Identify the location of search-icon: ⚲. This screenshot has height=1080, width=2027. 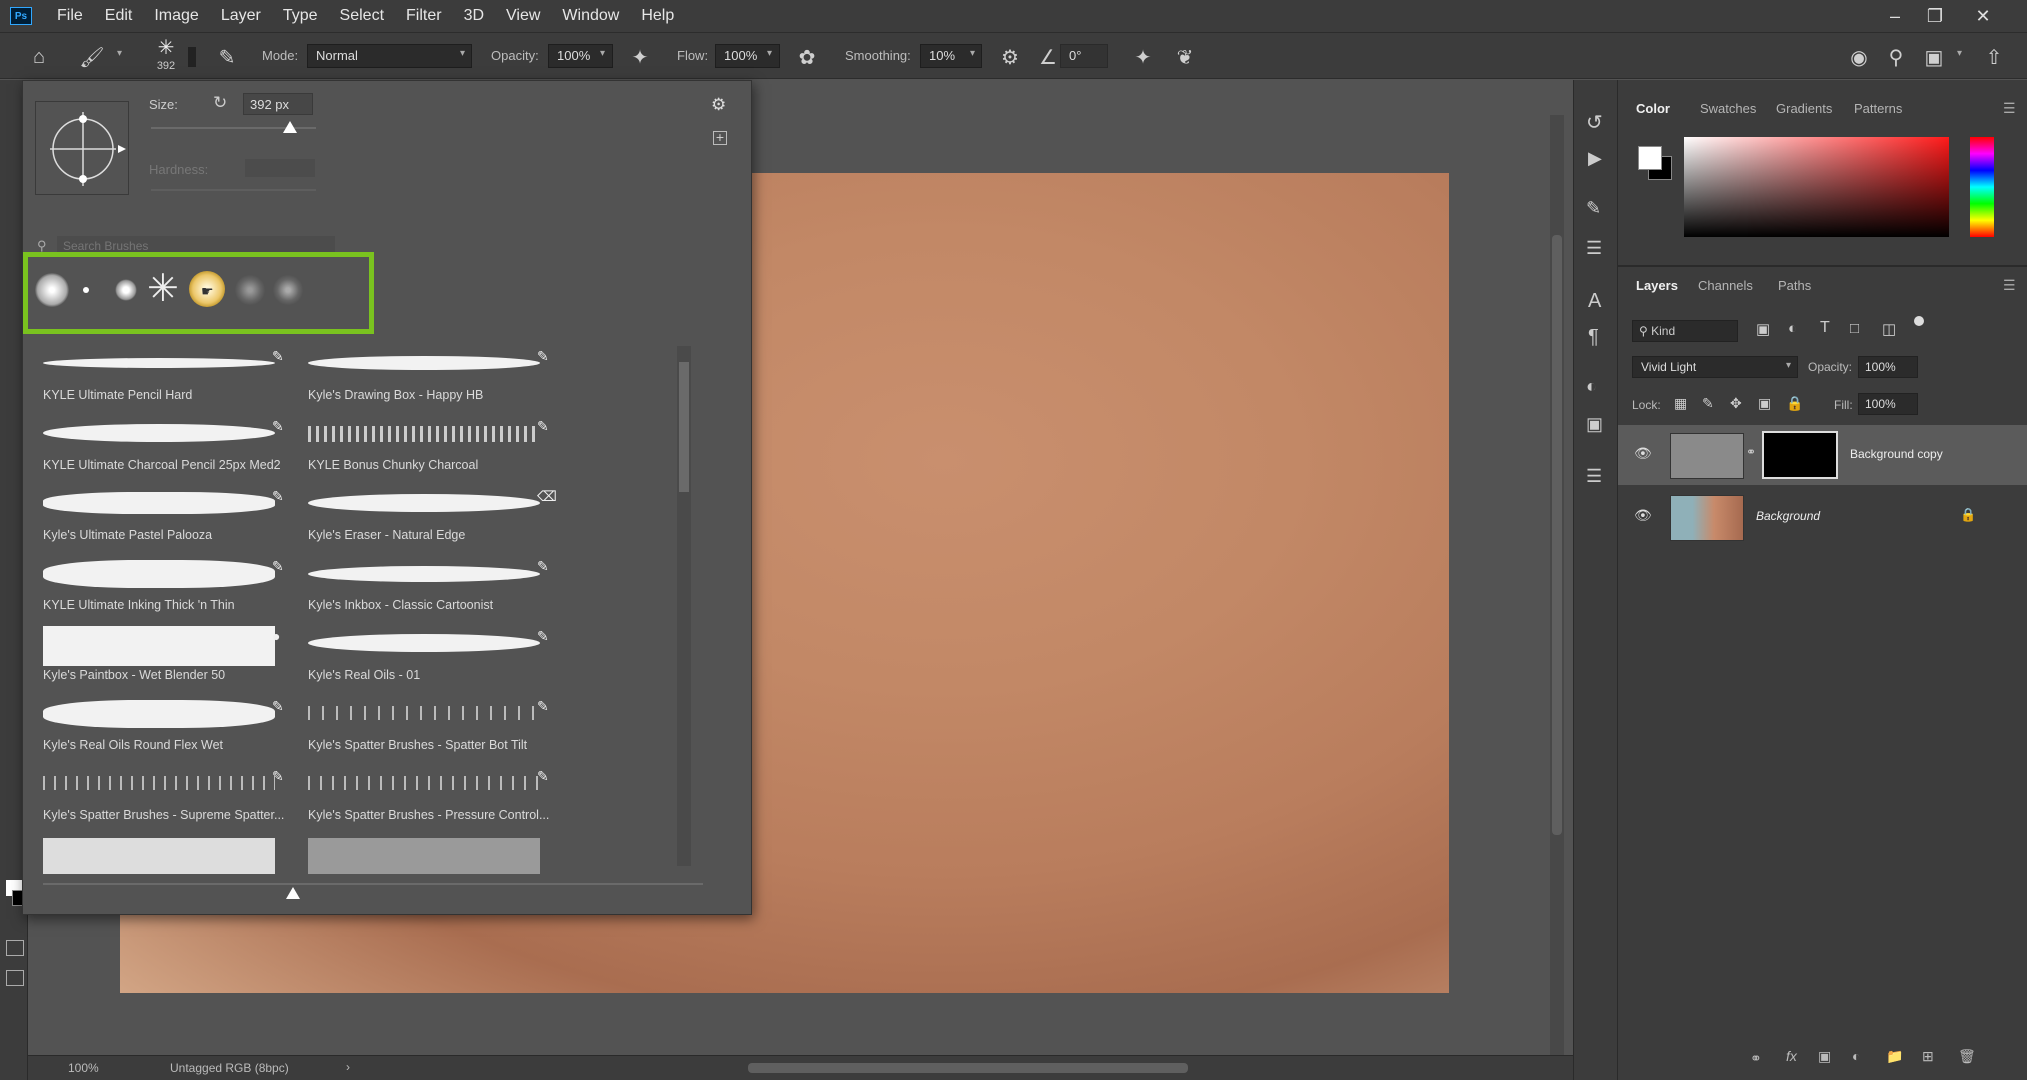
(1896, 57).